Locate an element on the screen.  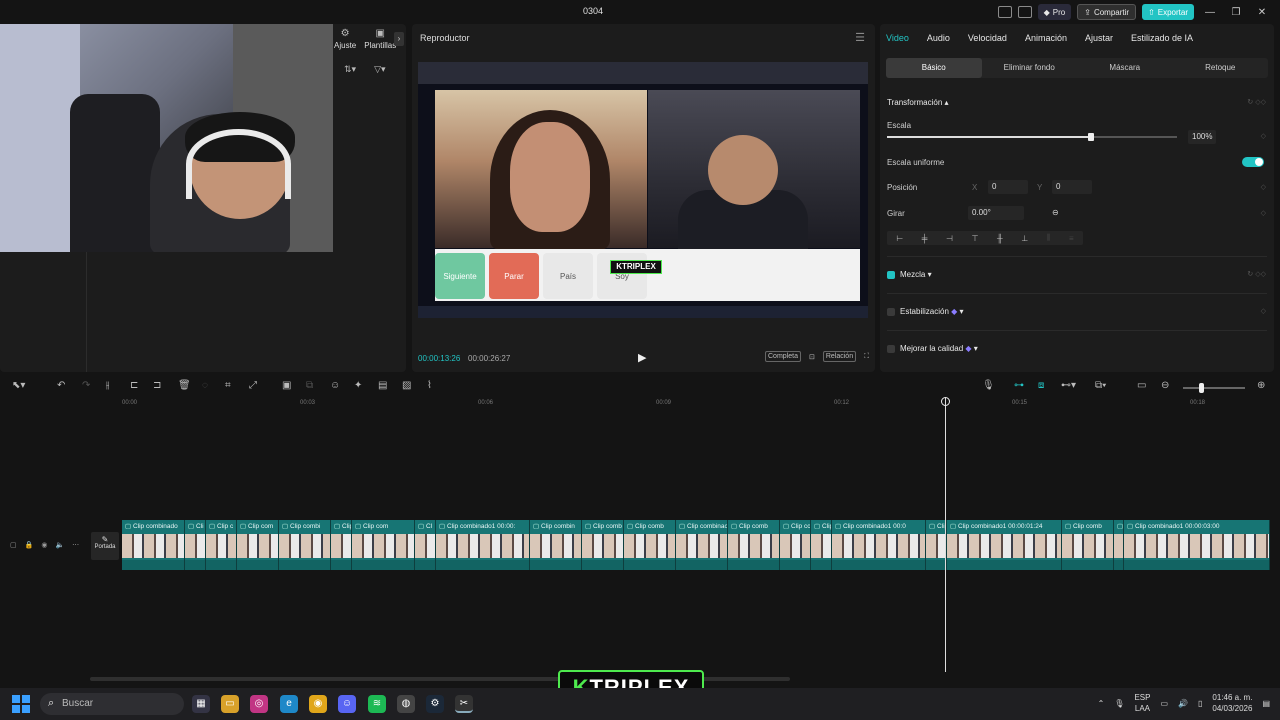
subtab-eliminar-fondo: Eliminar fondo is located at coordinates (1030, 68).